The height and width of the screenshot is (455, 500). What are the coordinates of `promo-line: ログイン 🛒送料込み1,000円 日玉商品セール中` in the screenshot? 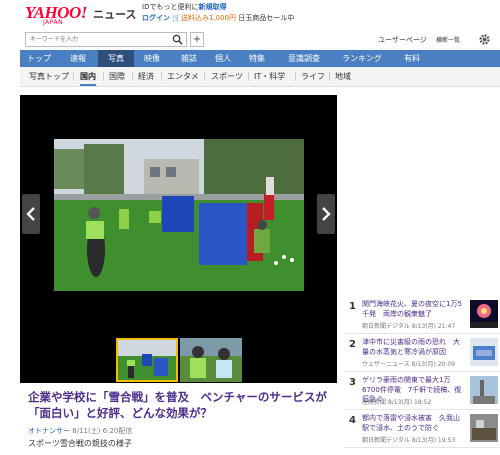 It's located at (218, 18).